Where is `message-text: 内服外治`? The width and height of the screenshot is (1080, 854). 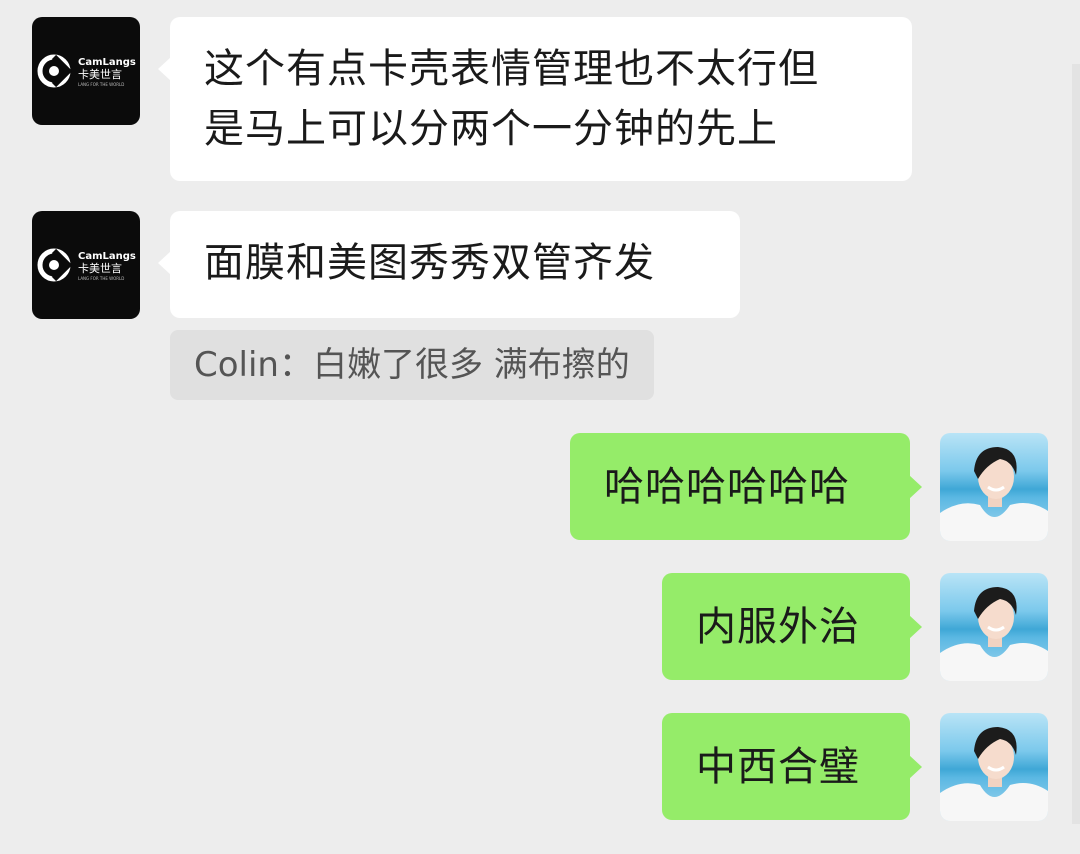
message-text: 内服外治 is located at coordinates (778, 627).